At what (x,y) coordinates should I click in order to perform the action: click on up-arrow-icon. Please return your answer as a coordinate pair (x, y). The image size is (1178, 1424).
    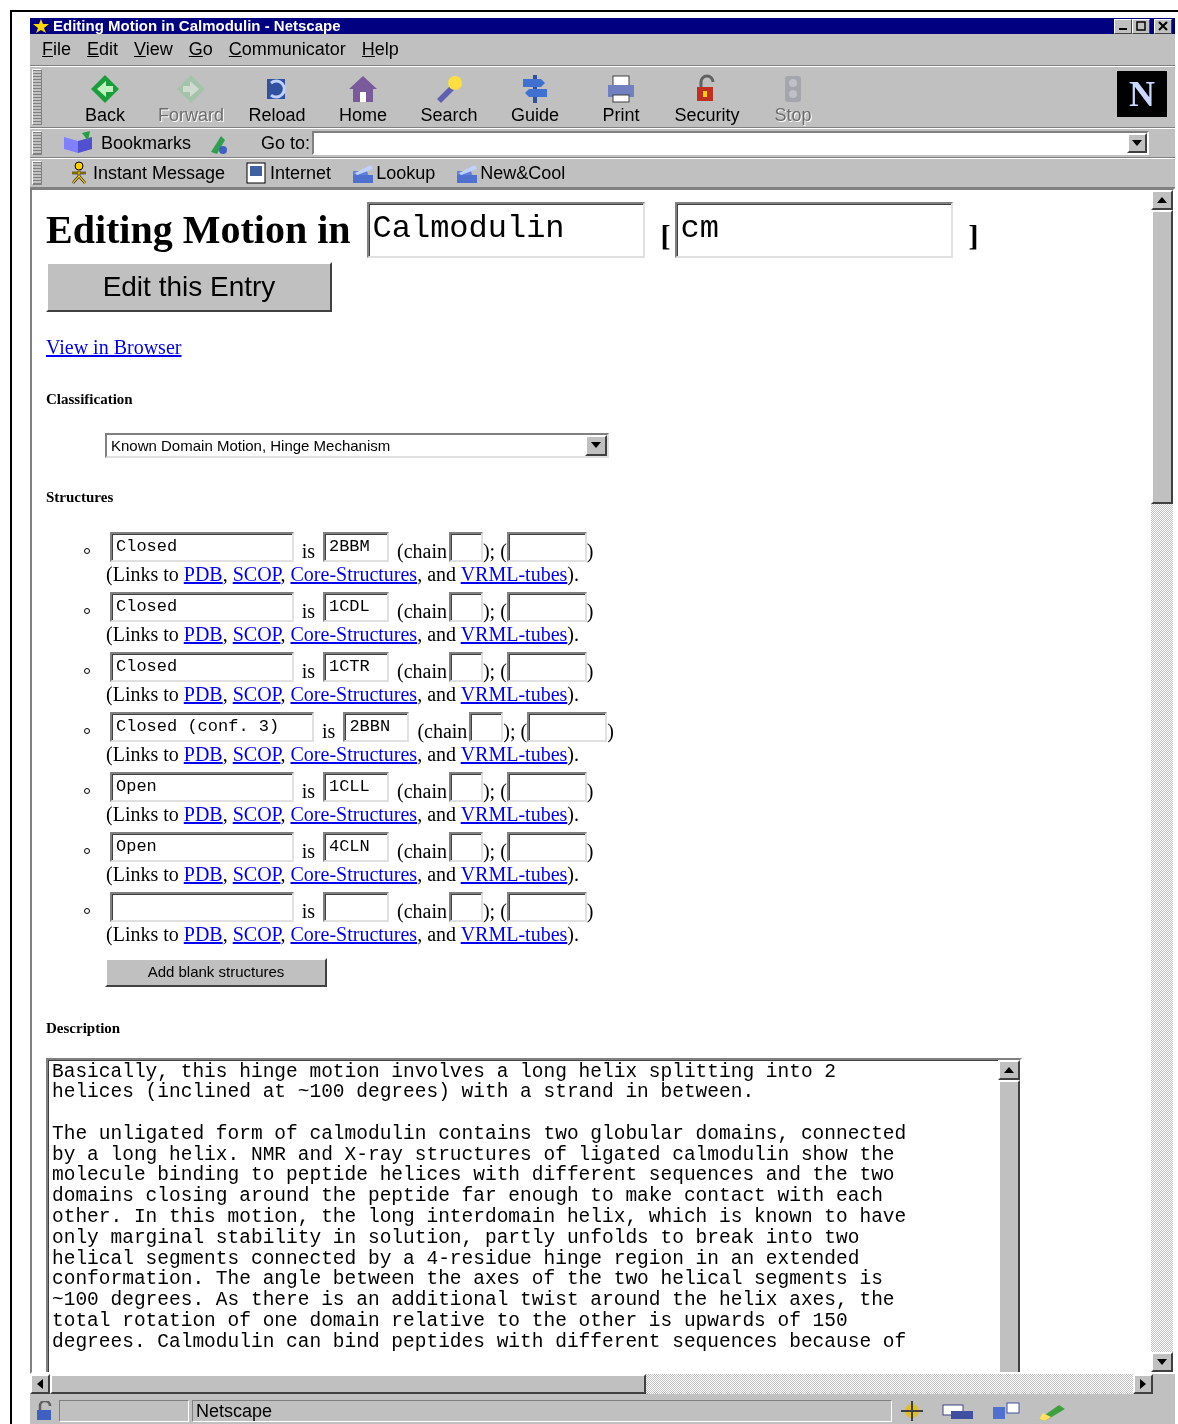
    Looking at the image, I should click on (1009, 1069).